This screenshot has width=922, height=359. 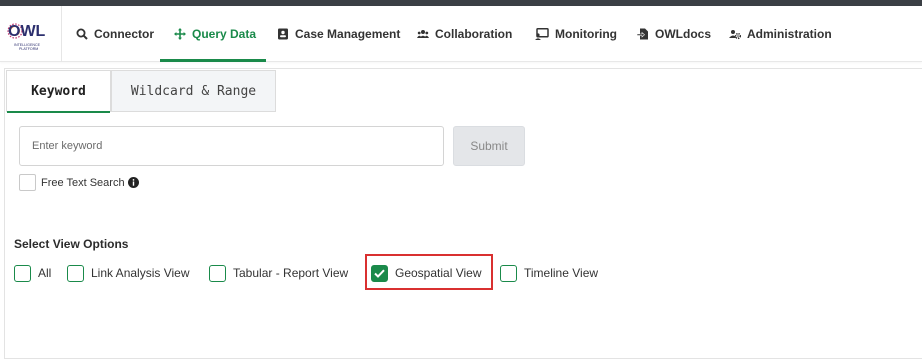 What do you see at coordinates (28, 49) in the screenshot?
I see `svg-text: PLATFORM` at bounding box center [28, 49].